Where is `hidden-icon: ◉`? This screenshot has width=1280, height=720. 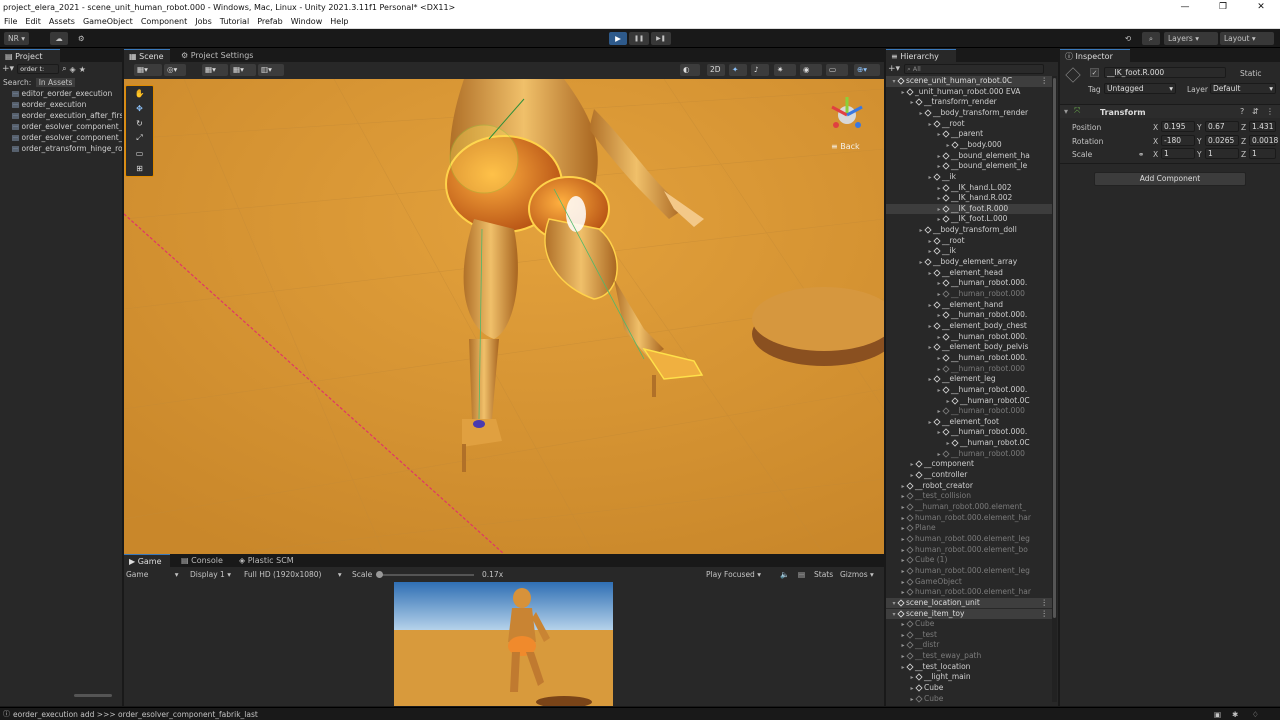
hidden-icon: ◉ is located at coordinates (811, 70).